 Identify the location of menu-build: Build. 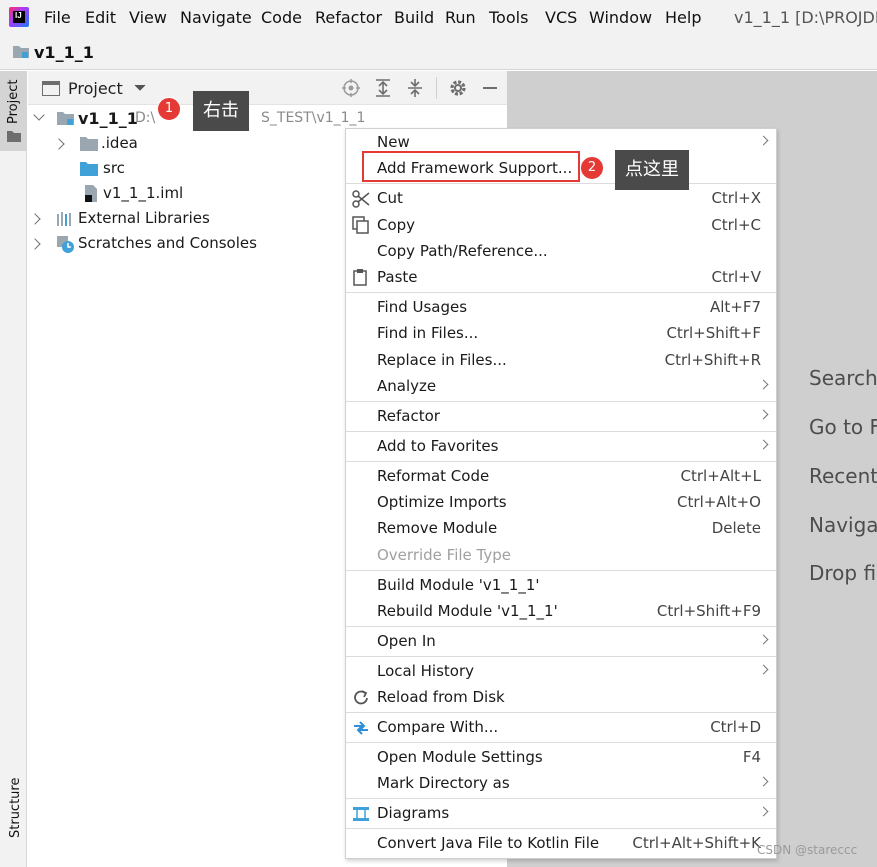
(414, 17).